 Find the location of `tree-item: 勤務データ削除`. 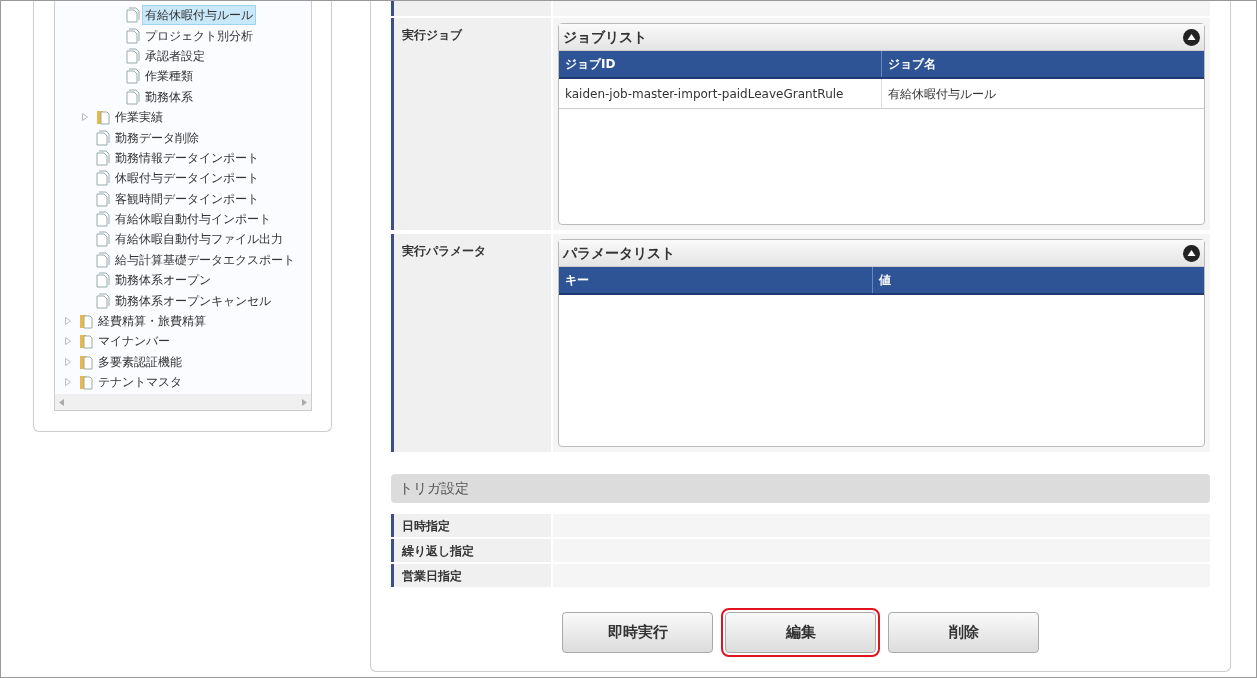

tree-item: 勤務データ削除 is located at coordinates (157, 137).